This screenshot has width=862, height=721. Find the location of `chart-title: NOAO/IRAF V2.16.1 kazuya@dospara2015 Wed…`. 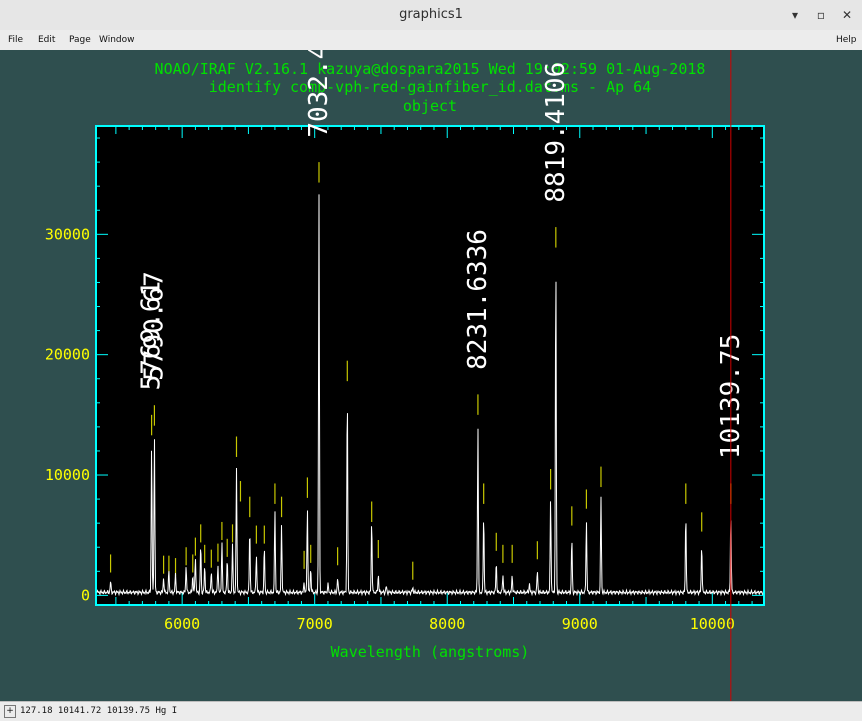

chart-title: NOAO/IRAF V2.16.1 kazuya@dospara2015 Wed… is located at coordinates (430, 69).